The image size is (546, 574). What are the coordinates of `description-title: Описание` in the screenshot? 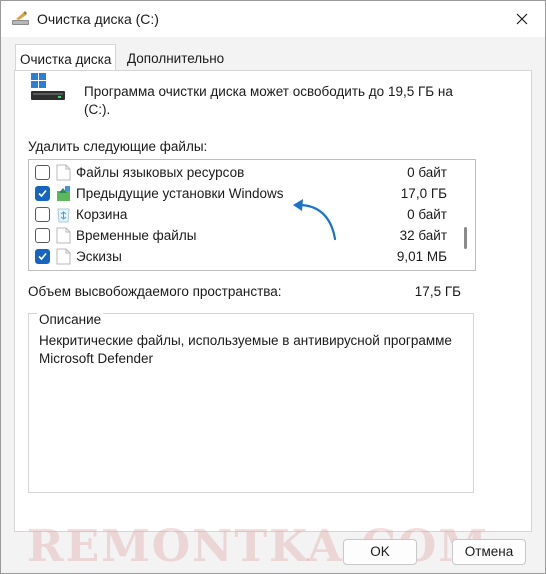 It's located at (70, 319).